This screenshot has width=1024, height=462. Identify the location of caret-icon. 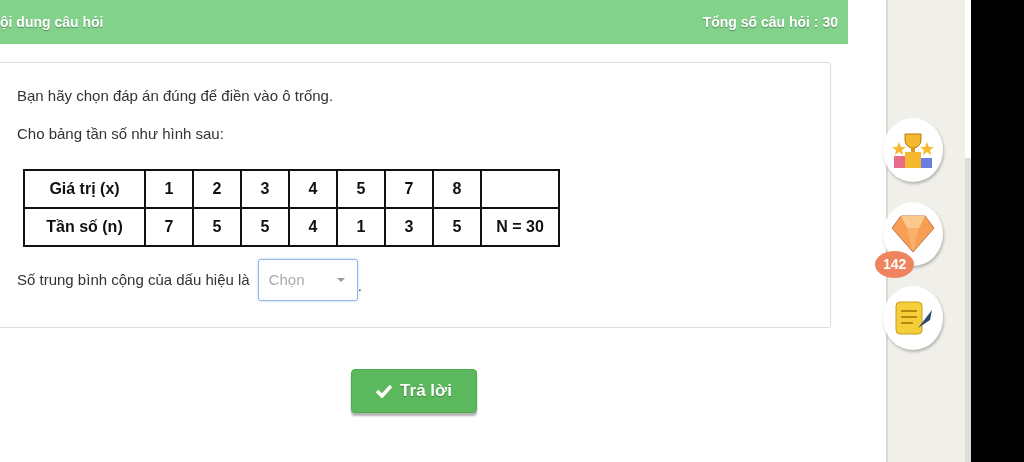
(340, 280).